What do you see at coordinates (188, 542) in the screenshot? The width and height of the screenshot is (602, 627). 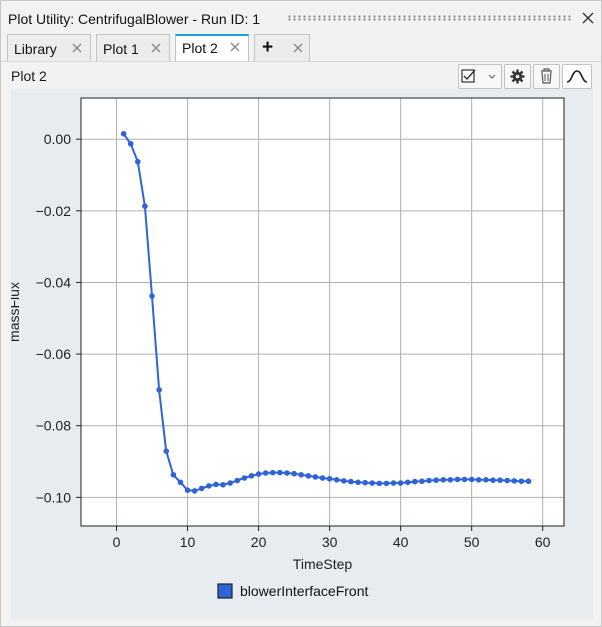 I see `x-tick-label: 10` at bounding box center [188, 542].